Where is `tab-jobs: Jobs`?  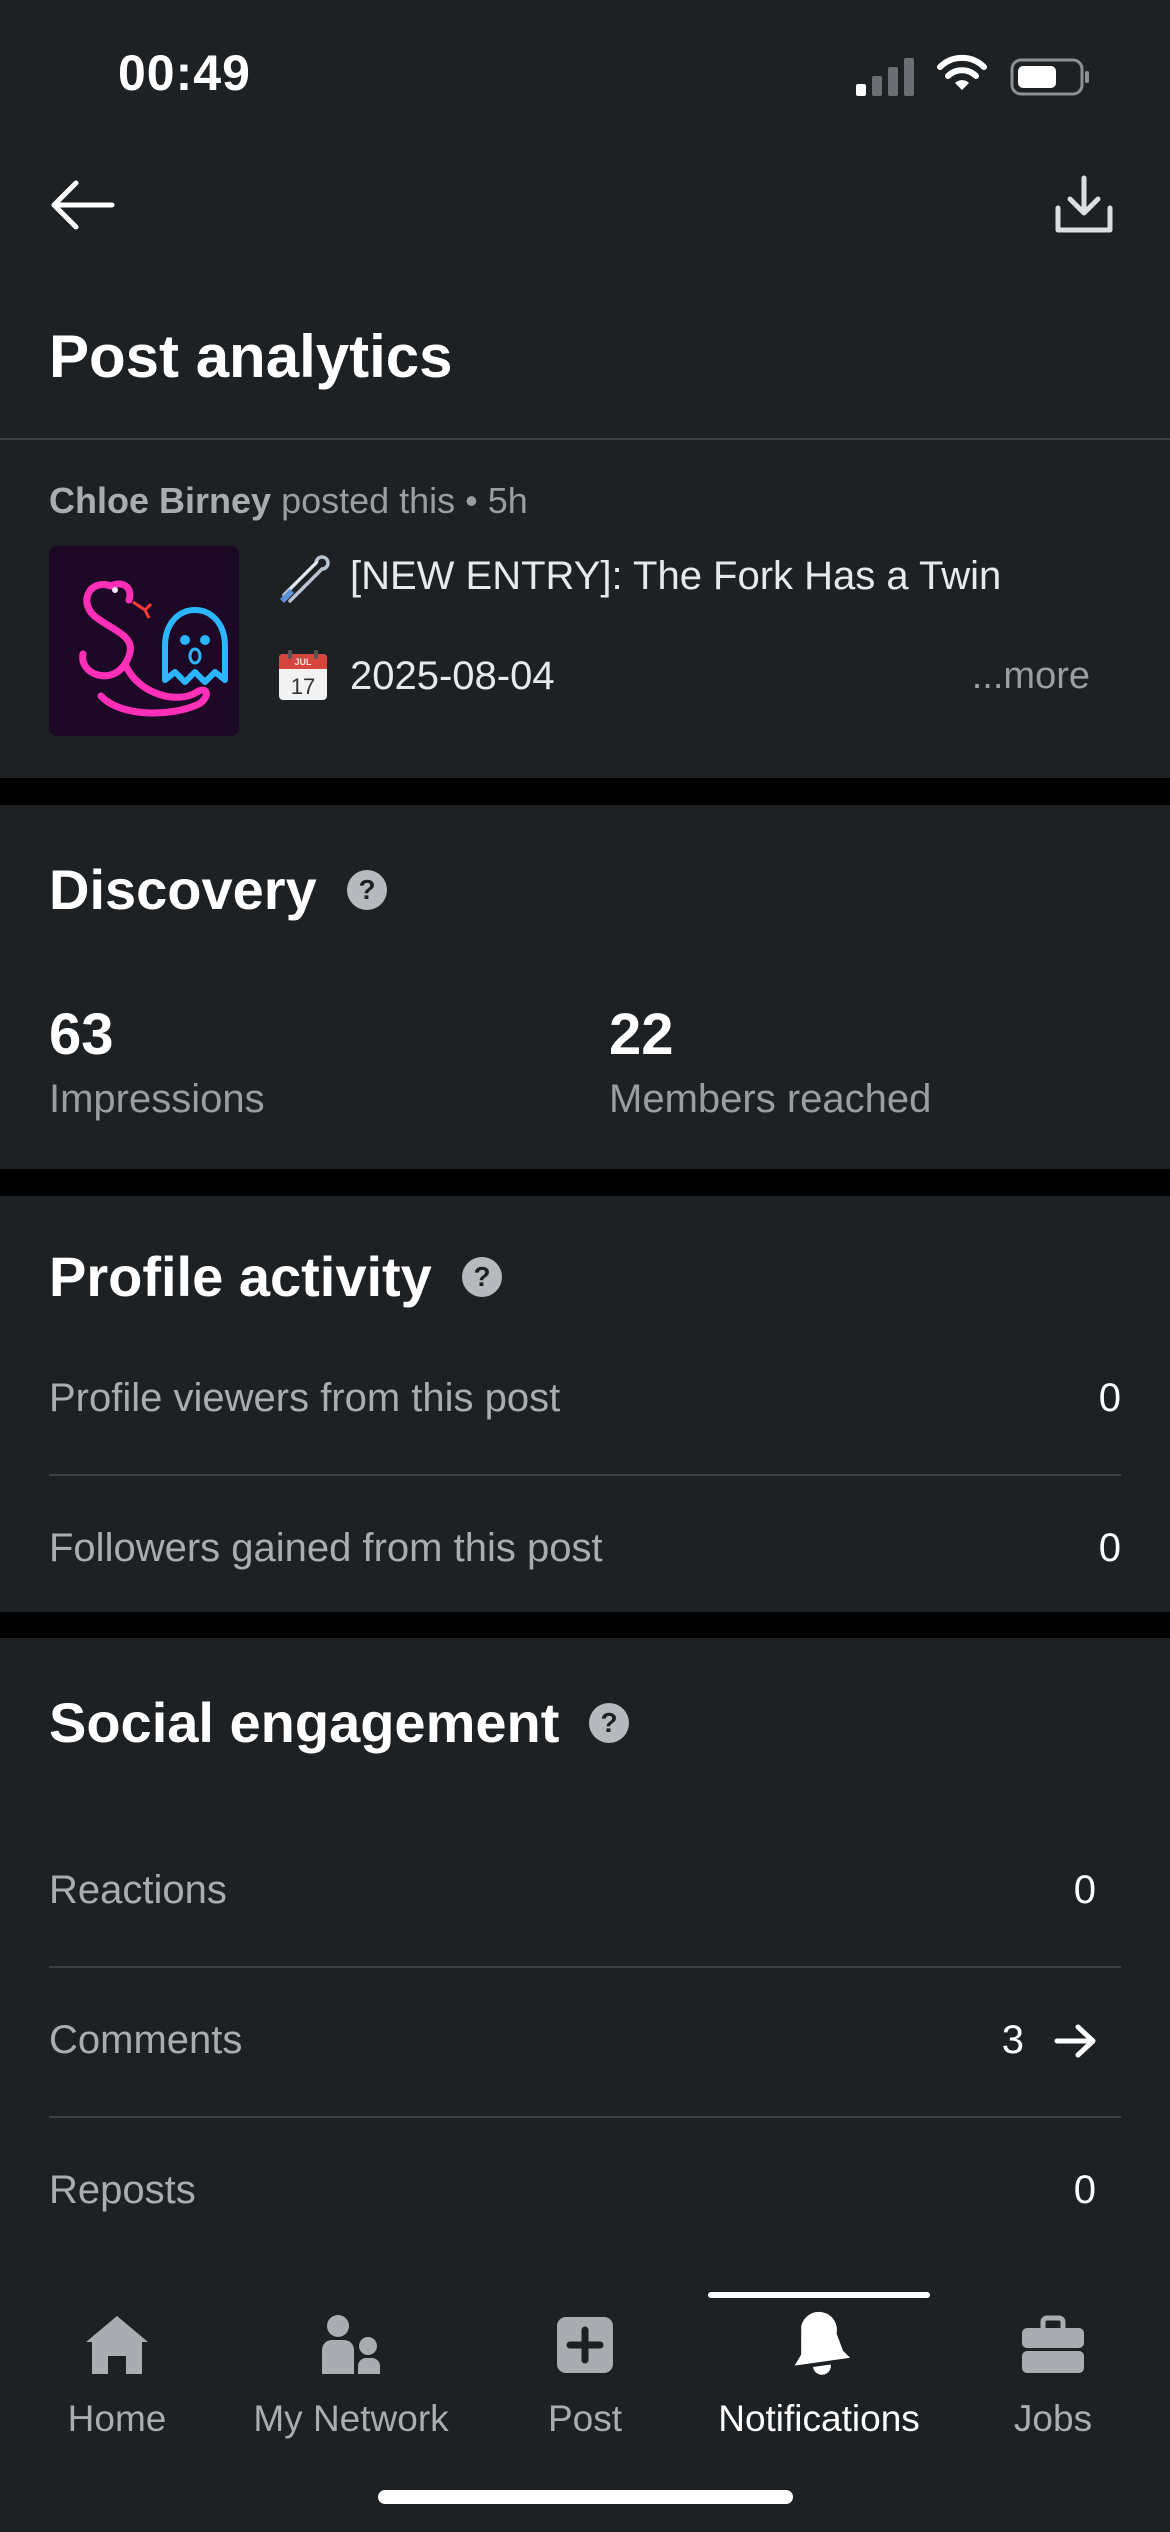
tab-jobs: Jobs is located at coordinates (1053, 2390).